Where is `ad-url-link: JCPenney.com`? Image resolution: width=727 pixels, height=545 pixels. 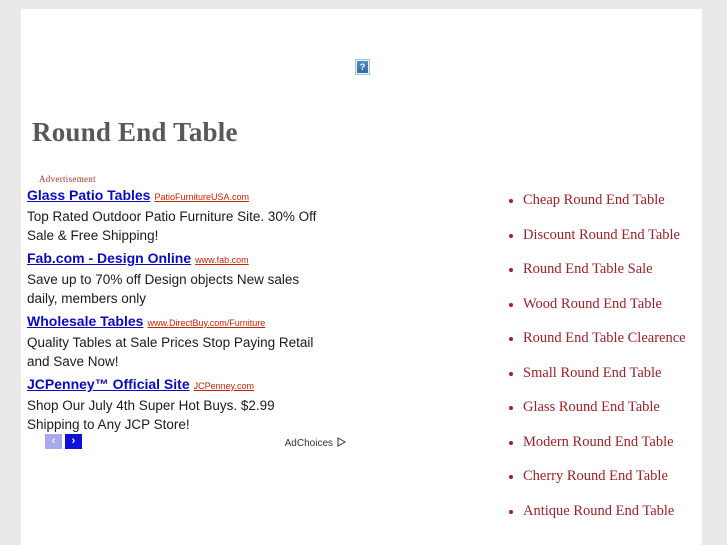 ad-url-link: JCPenney.com is located at coordinates (224, 386).